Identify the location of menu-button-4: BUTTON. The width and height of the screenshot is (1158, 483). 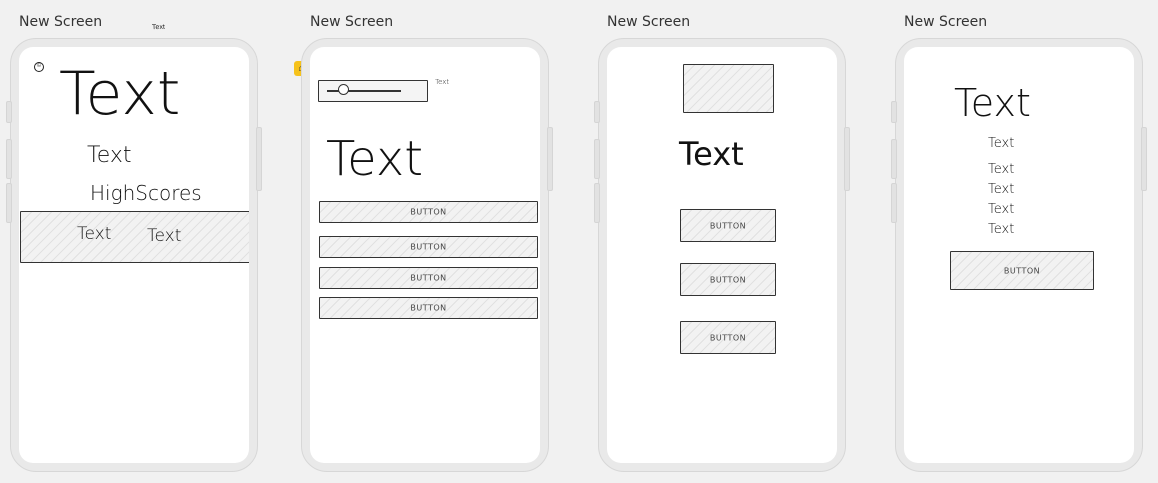
(428, 308).